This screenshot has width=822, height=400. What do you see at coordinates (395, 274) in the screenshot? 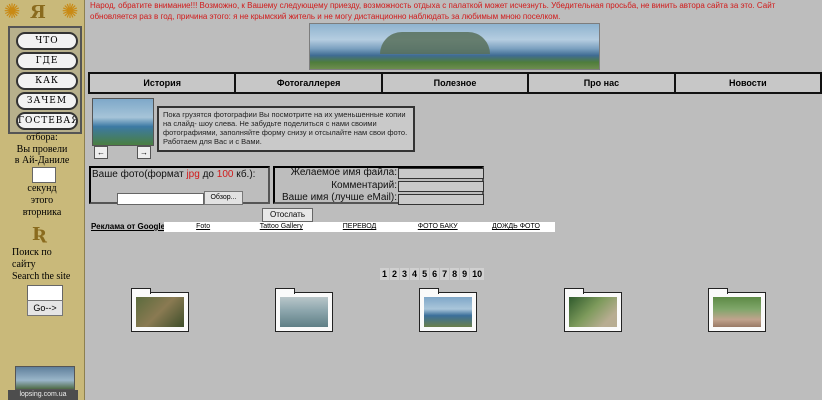
I see `page-link: 2` at bounding box center [395, 274].